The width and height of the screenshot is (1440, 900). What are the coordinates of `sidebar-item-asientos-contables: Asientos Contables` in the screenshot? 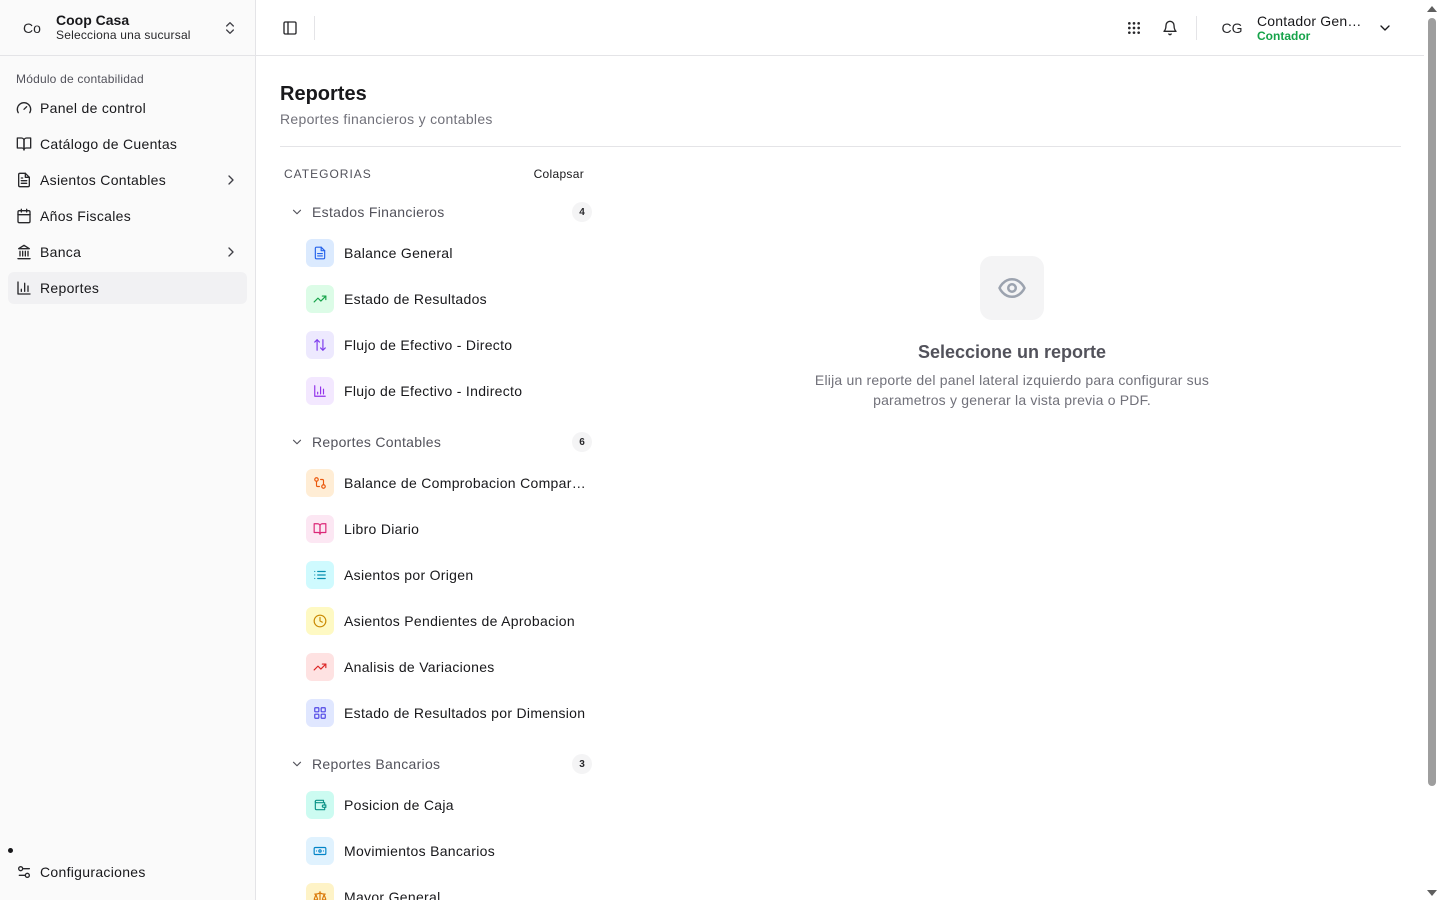 It's located at (127, 180).